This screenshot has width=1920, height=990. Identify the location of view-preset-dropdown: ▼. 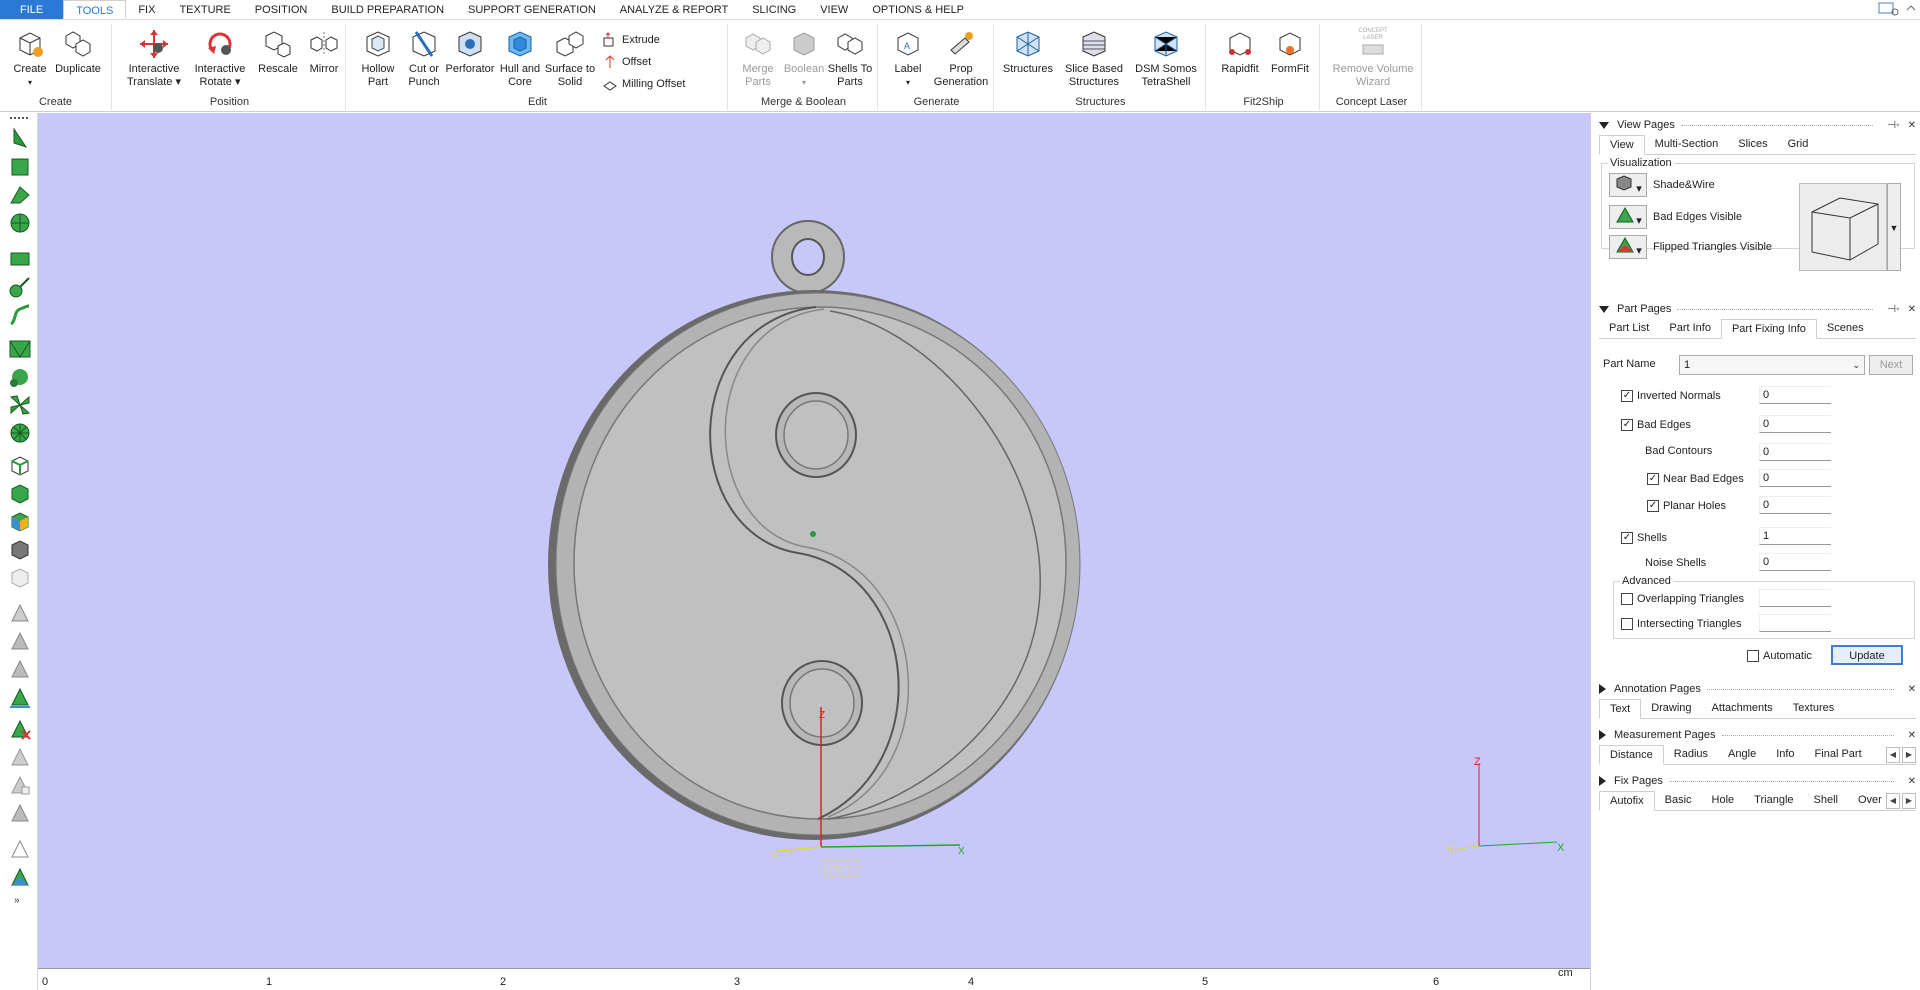
(1894, 227).